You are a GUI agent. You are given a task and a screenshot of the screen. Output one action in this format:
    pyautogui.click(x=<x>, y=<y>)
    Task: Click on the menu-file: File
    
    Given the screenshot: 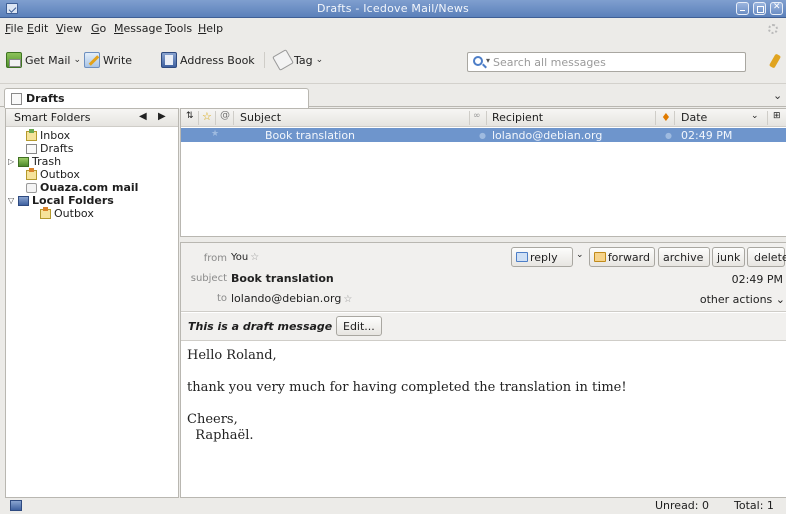 What is the action you would take?
    pyautogui.click(x=14, y=28)
    